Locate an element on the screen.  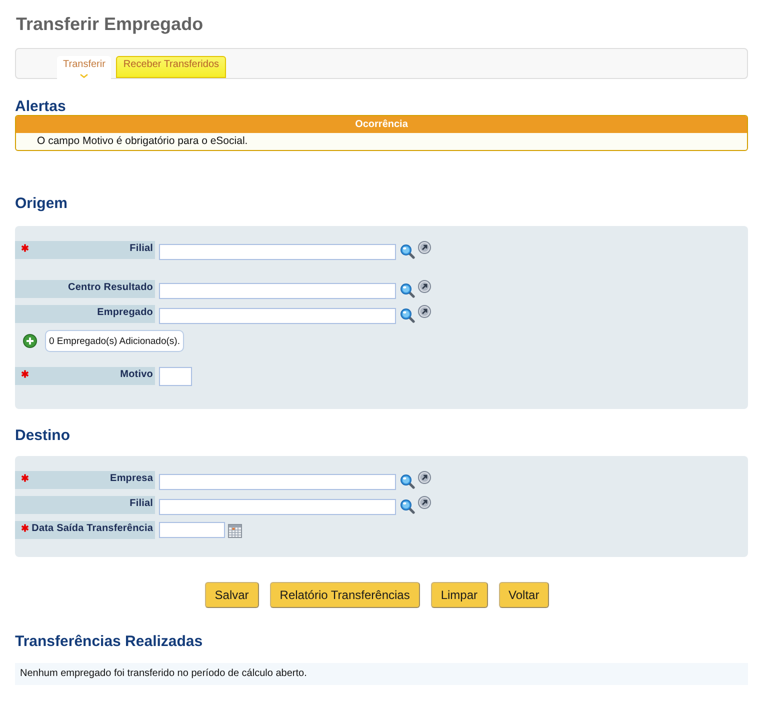
field-label: Empresa is located at coordinates (131, 479).